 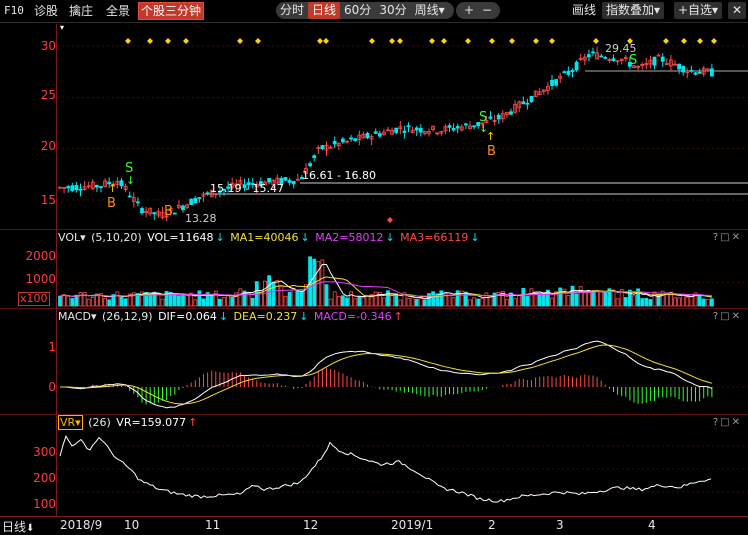 What do you see at coordinates (727, 238) in the screenshot?
I see `vol-panel-controls: ?□✕` at bounding box center [727, 238].